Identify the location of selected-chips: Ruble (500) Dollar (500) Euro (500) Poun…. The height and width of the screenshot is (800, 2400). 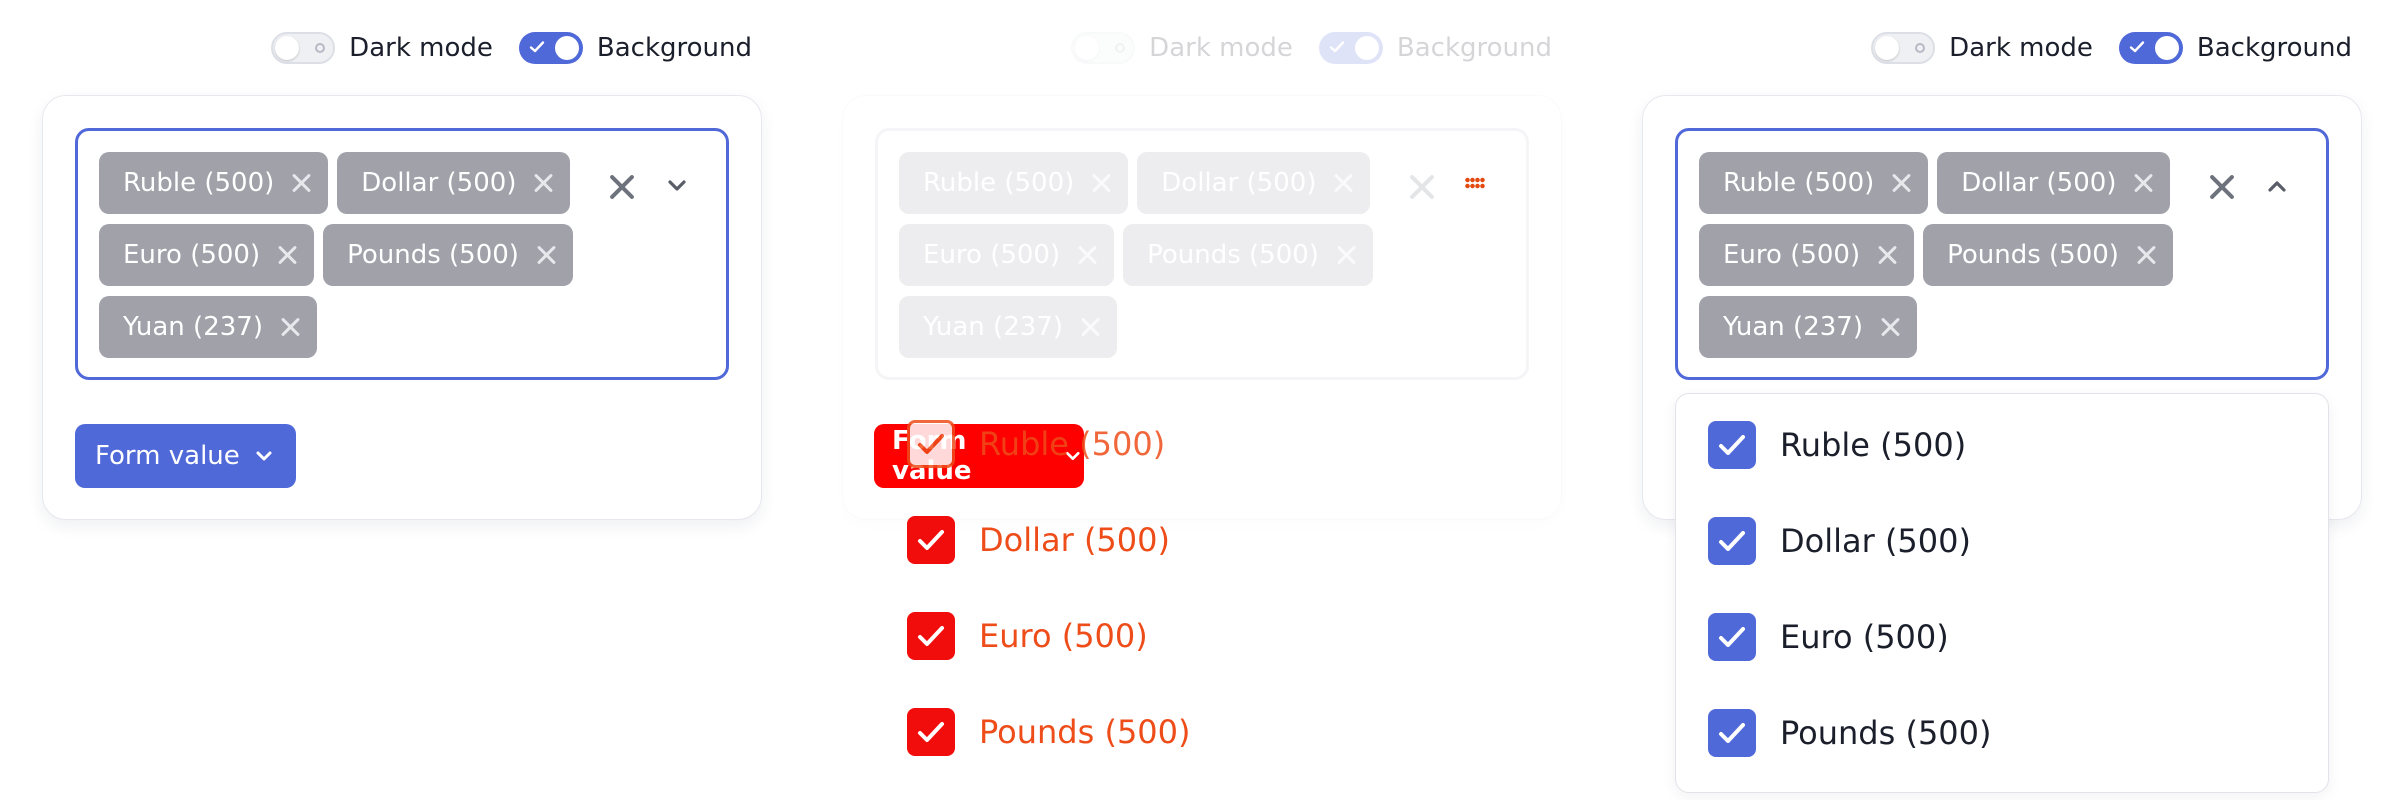
(1149, 255).